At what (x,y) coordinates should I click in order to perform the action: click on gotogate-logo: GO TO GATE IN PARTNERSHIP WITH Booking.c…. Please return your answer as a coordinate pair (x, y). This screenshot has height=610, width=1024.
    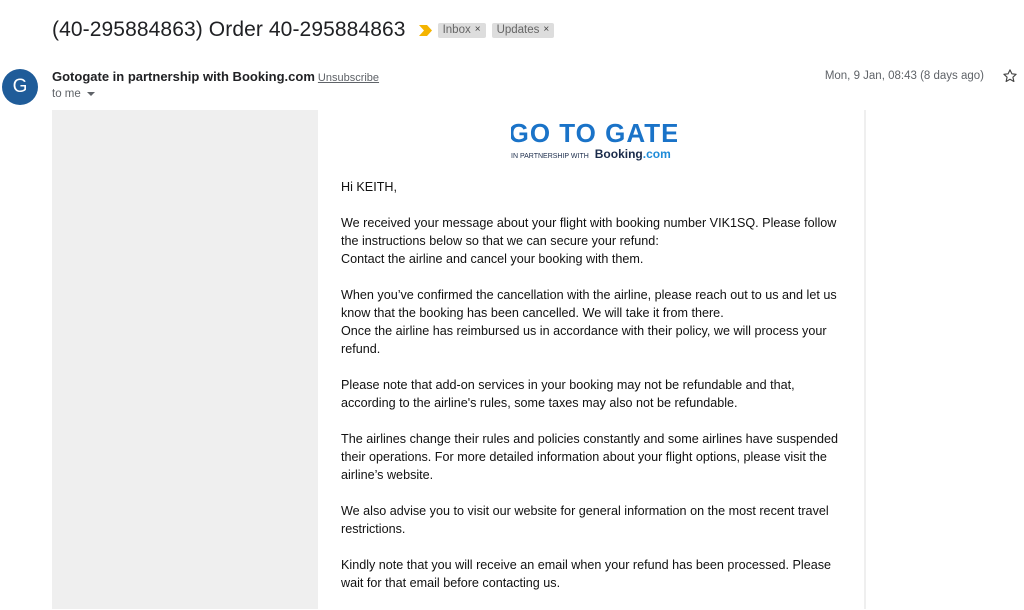
    Looking at the image, I should click on (594, 140).